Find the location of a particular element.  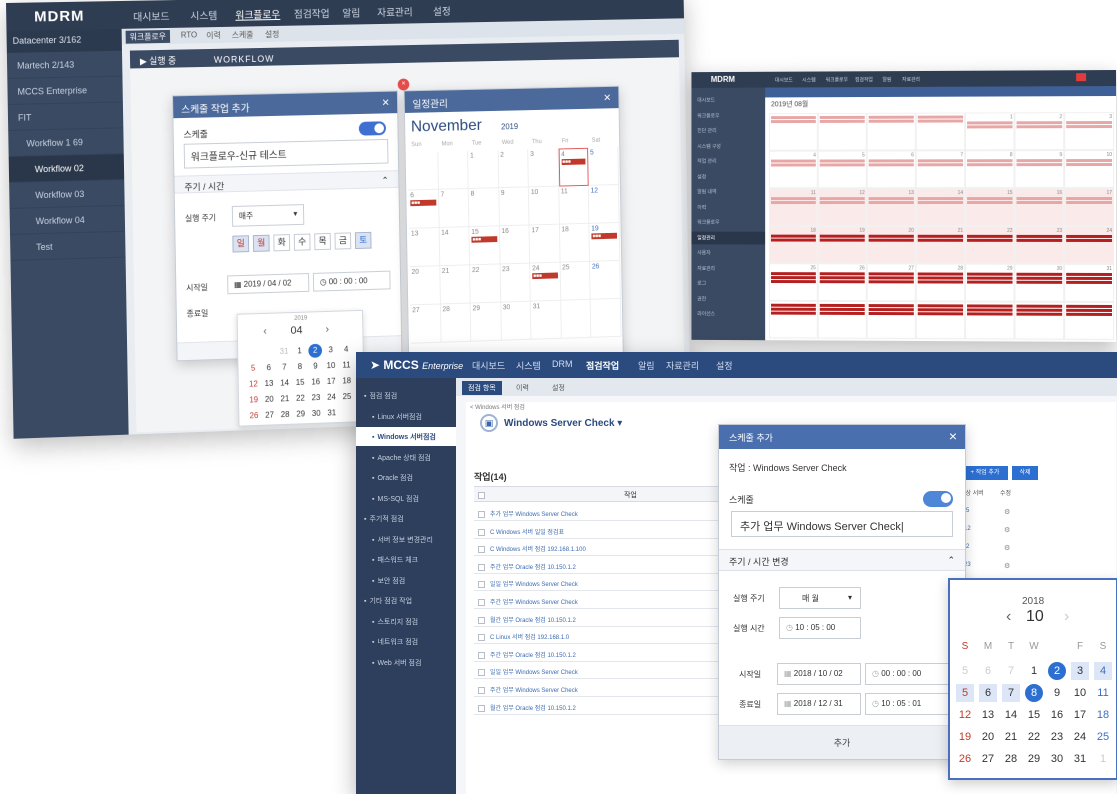

calendar-day: 10 is located at coordinates (1089, 169).